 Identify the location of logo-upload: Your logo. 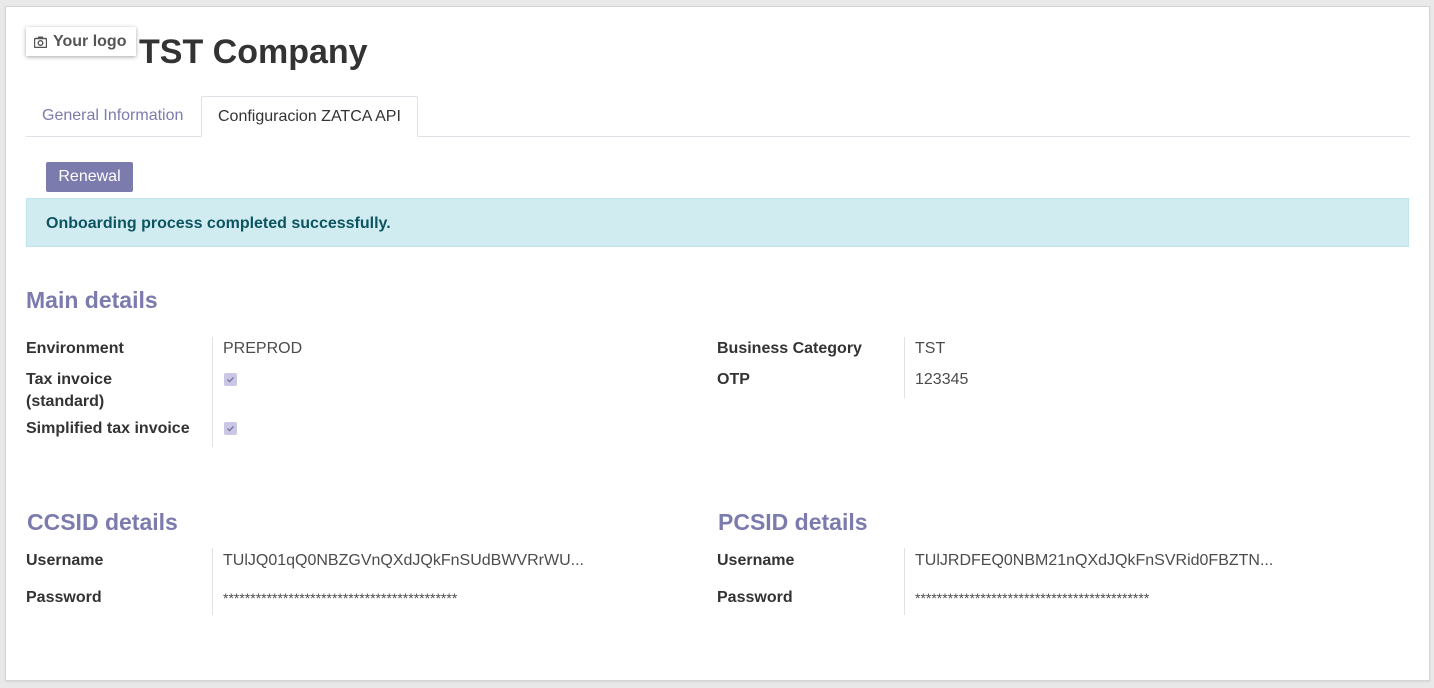
(81, 41).